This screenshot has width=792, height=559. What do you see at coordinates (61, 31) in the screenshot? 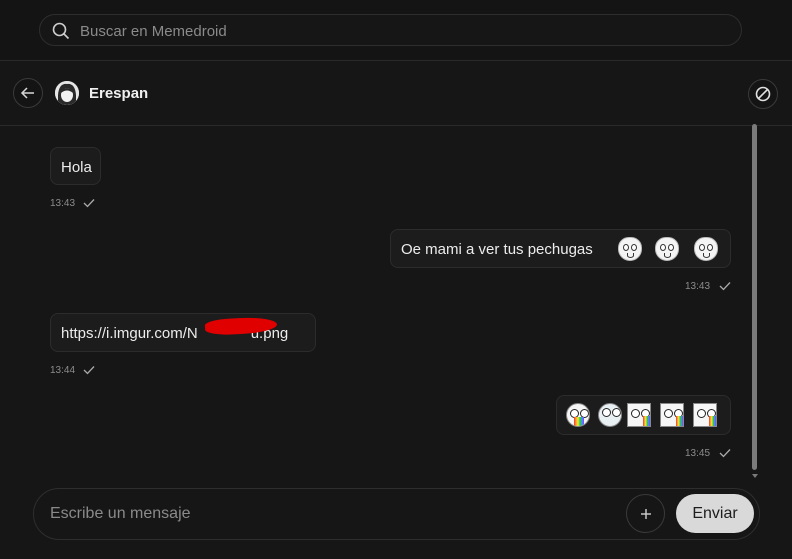
I see `search-icon` at bounding box center [61, 31].